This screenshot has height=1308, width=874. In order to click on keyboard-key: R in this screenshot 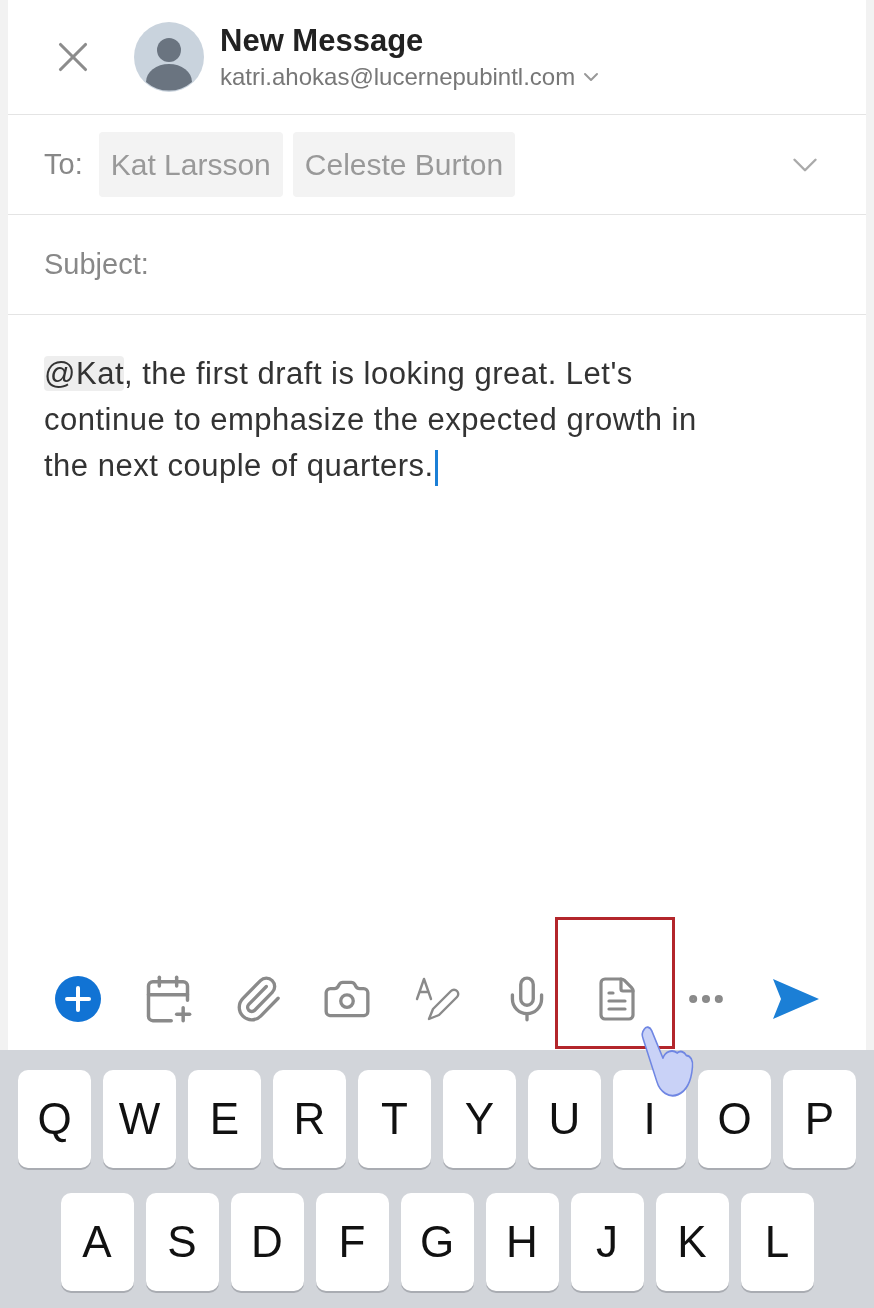, I will do `click(309, 1119)`.